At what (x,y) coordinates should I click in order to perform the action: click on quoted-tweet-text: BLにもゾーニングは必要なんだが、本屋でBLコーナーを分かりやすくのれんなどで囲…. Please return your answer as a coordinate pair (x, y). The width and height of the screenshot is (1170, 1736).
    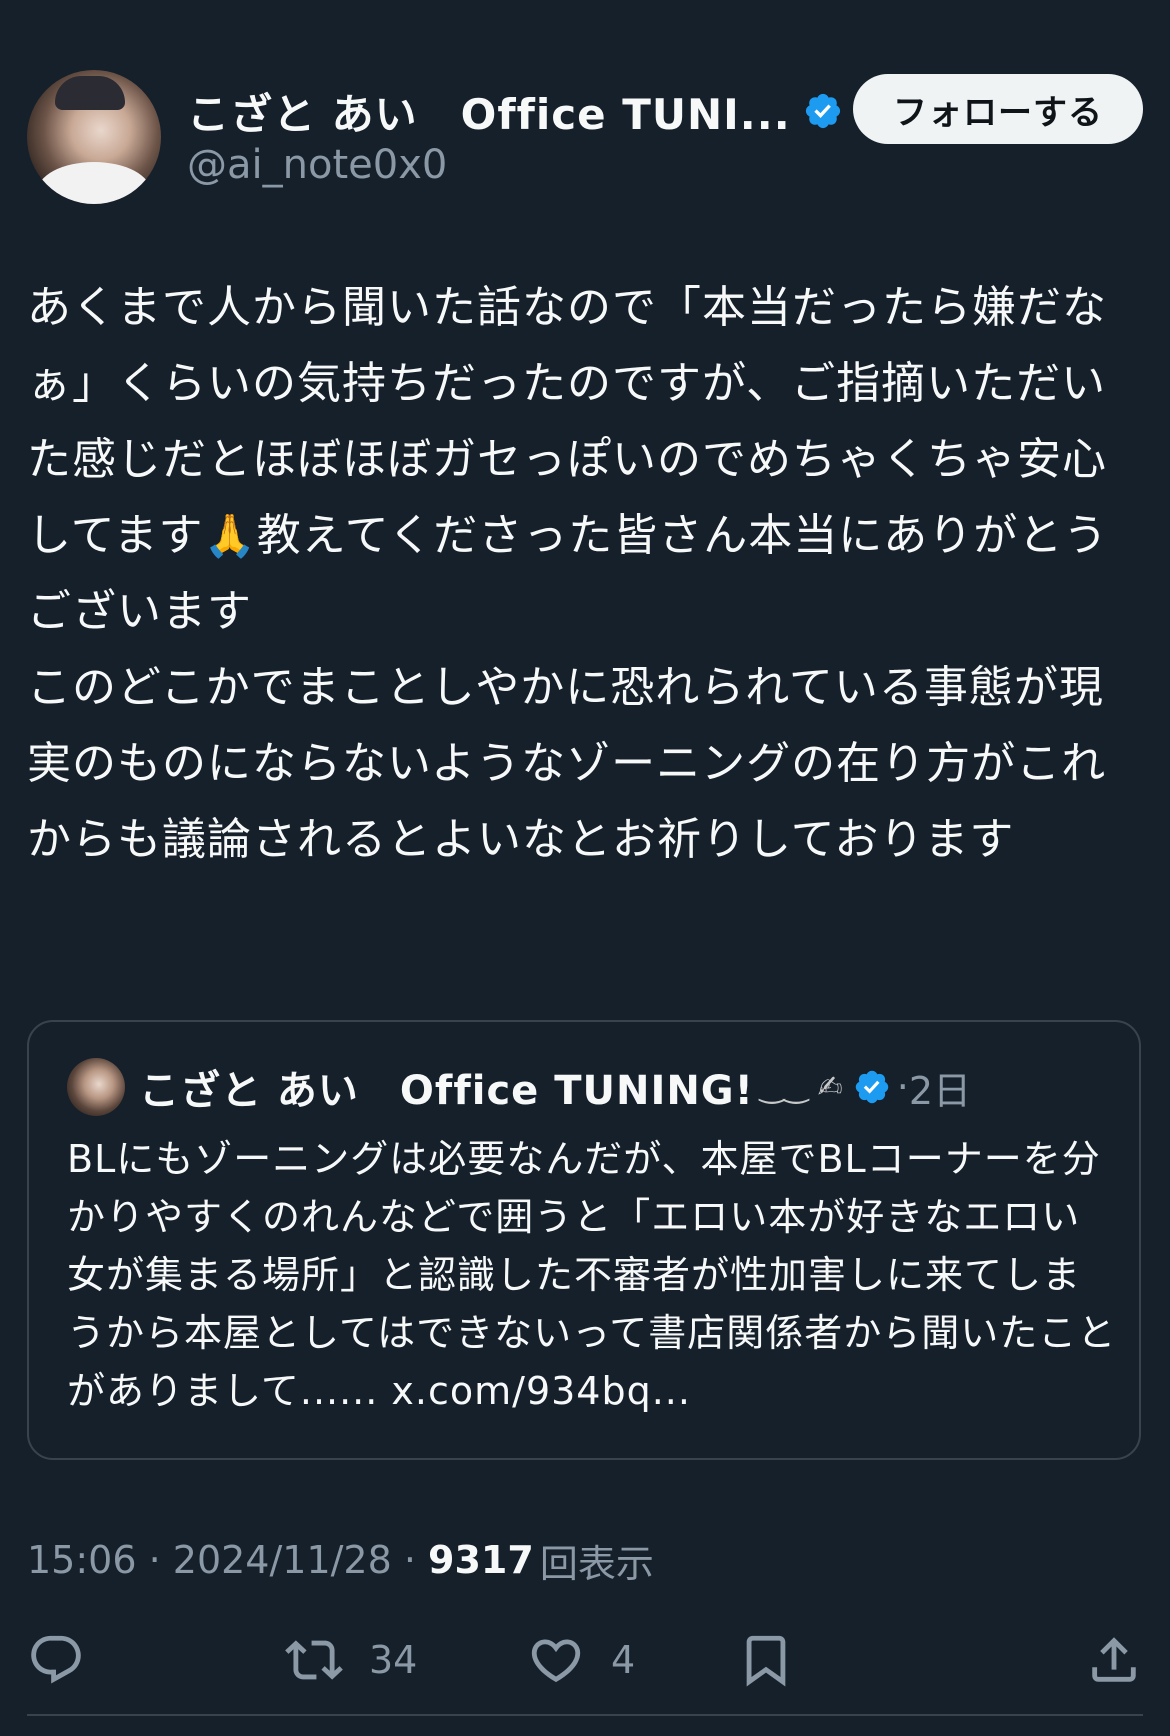
    Looking at the image, I should click on (592, 1275).